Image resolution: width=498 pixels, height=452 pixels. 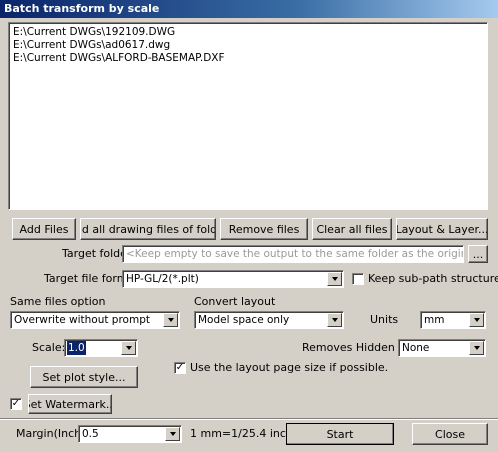 What do you see at coordinates (180, 368) in the screenshot?
I see `use-page-size-checkbox: ✓` at bounding box center [180, 368].